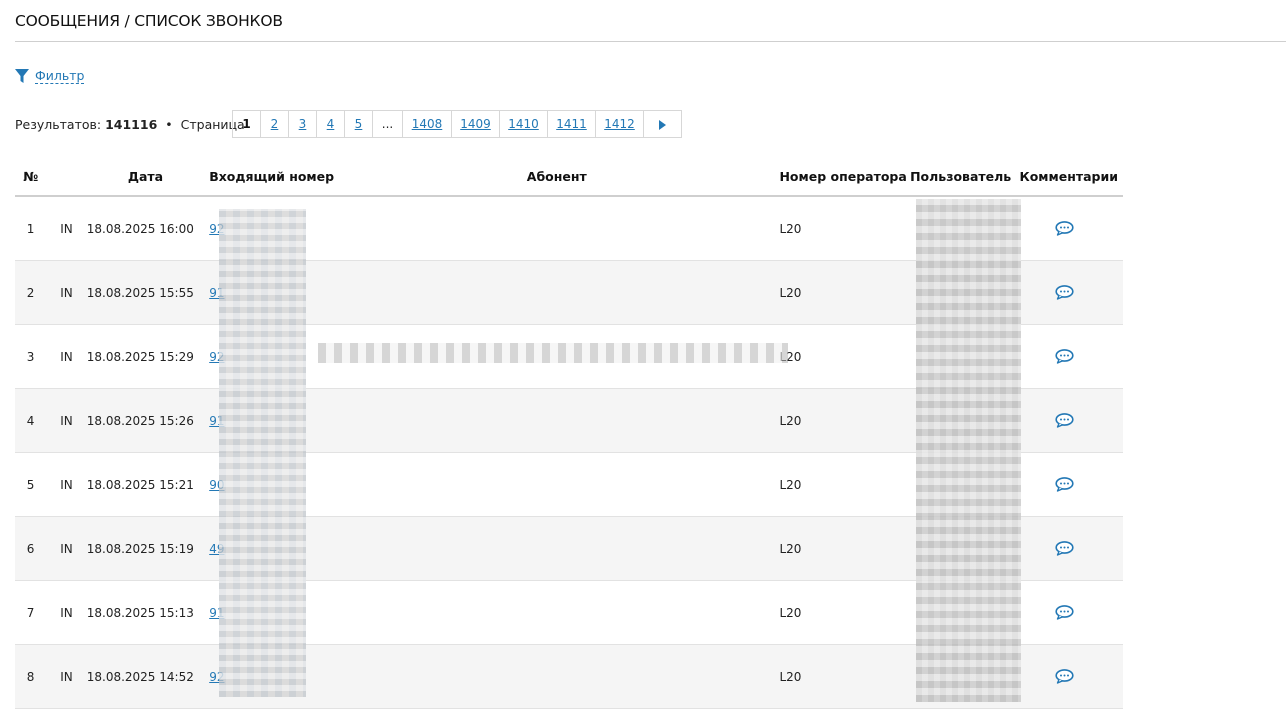  I want to click on table-row: 2 IN 18.08.2025 15:55 91 L20, so click(569, 292).